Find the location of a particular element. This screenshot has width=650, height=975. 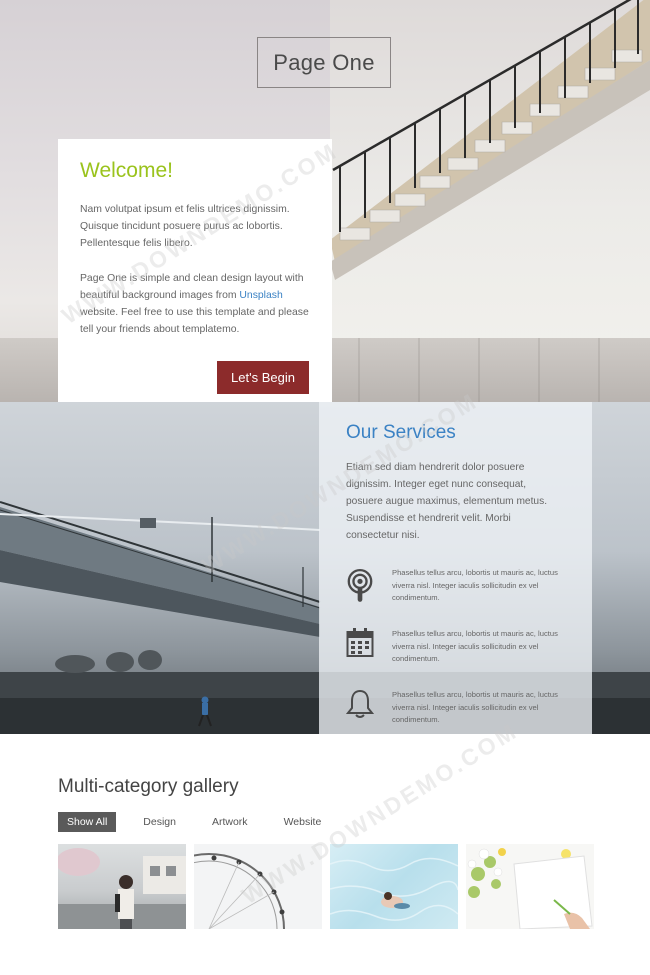

woman-street-photo is located at coordinates (122, 888).